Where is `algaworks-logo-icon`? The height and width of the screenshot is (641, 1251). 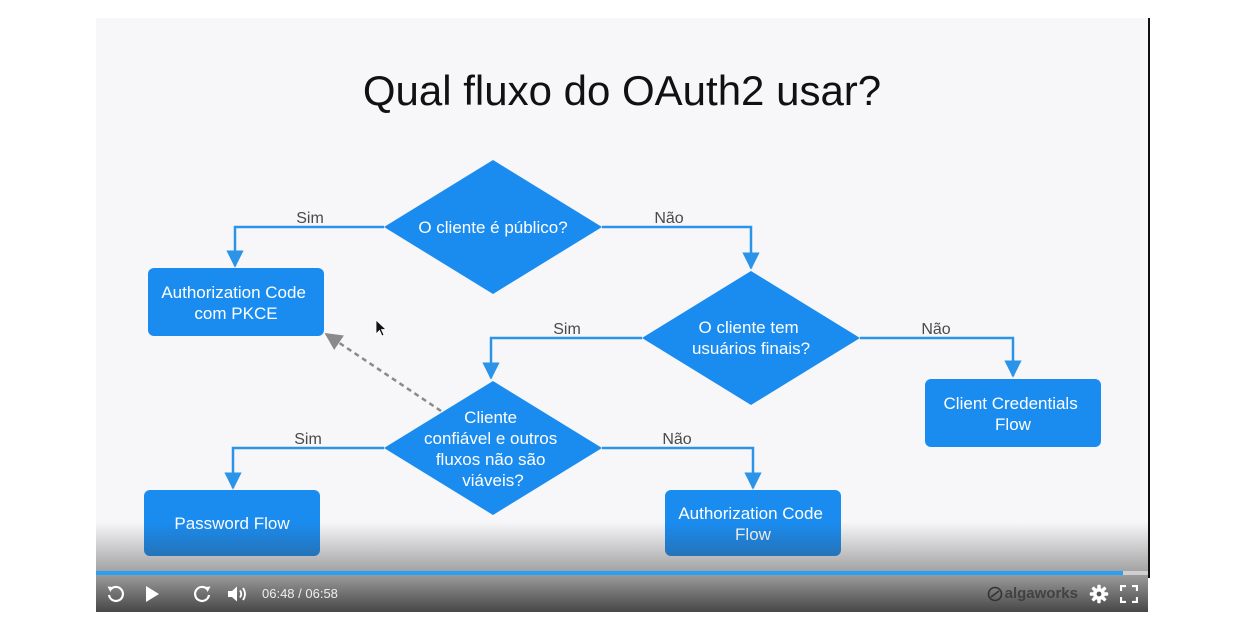
algaworks-logo-icon is located at coordinates (994, 593).